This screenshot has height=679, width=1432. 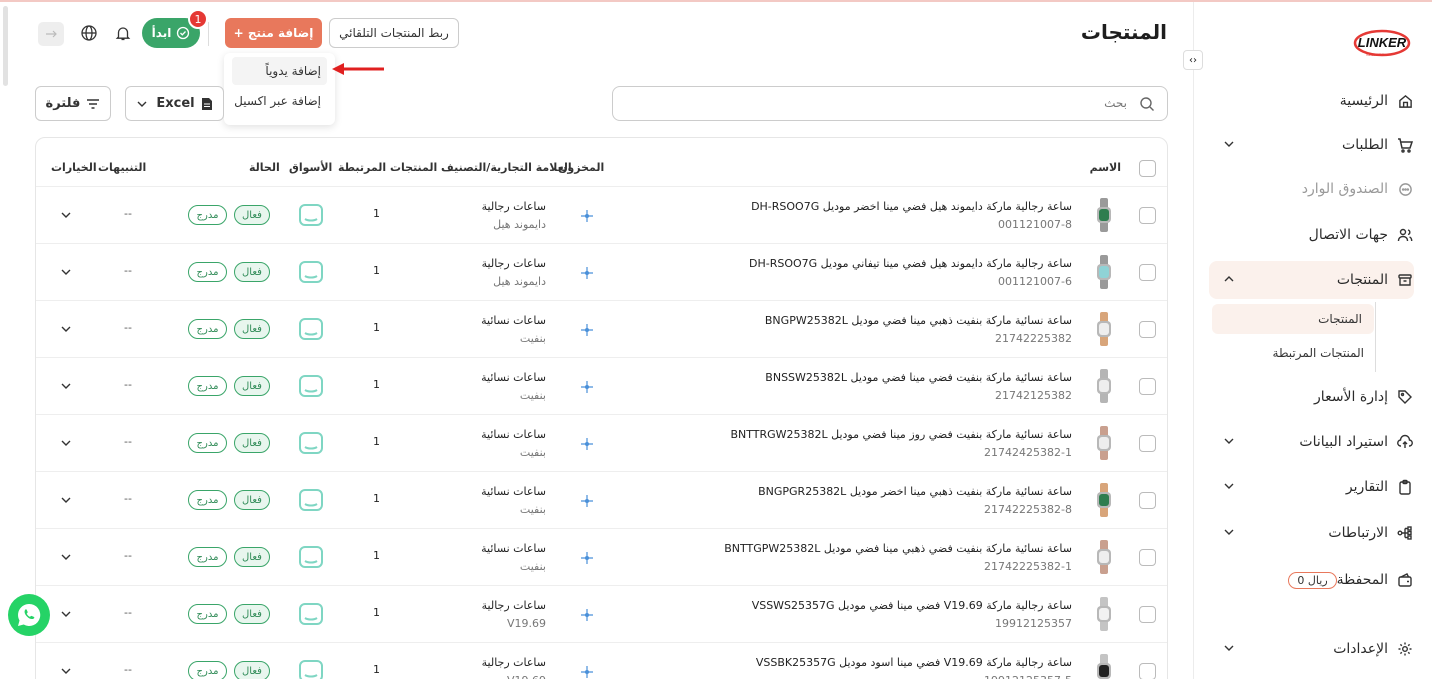 I want to click on filter-button: فلترة, so click(x=73, y=103).